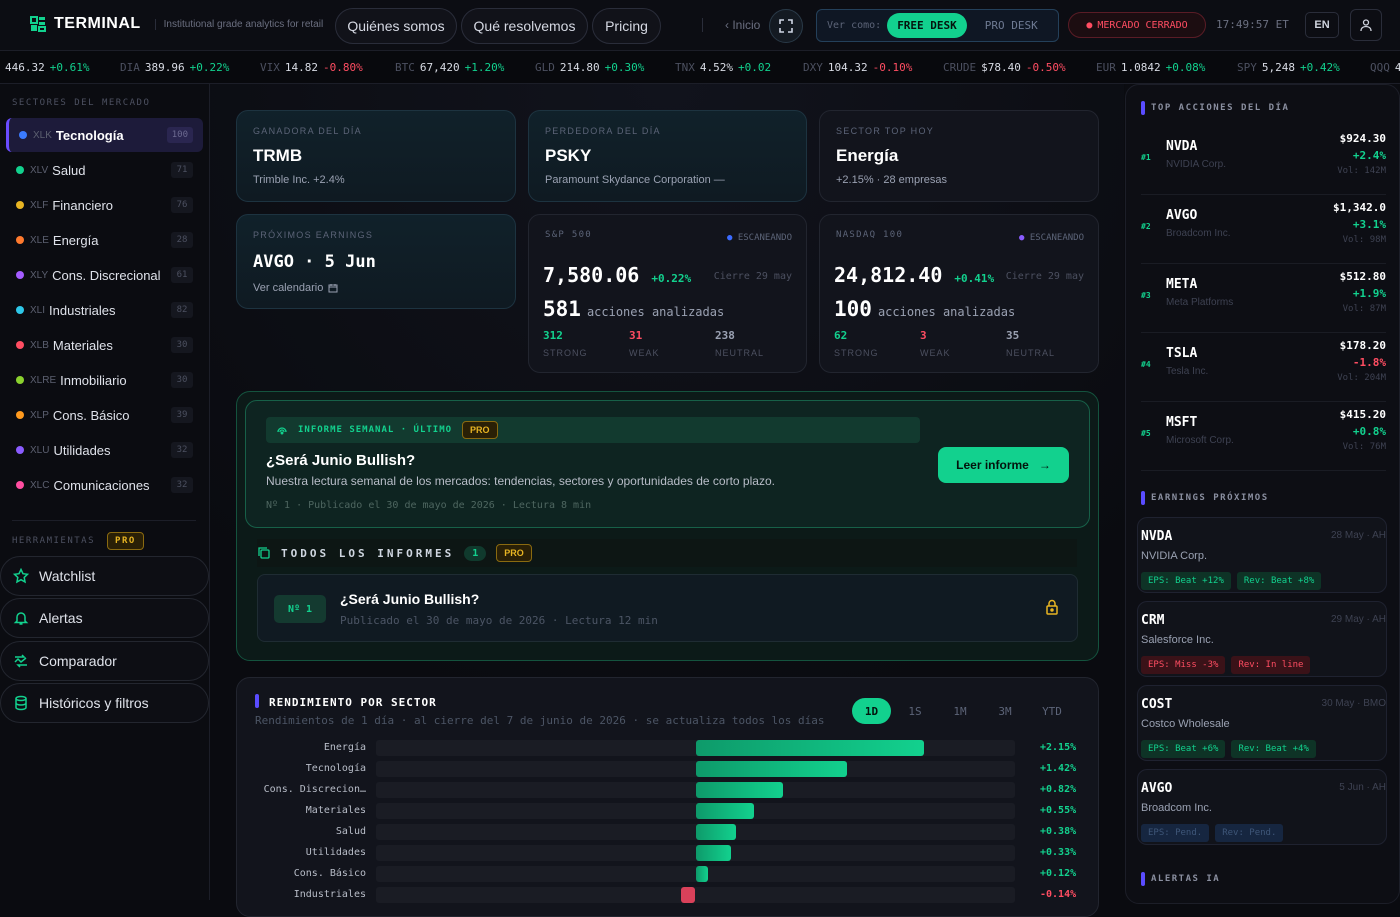 The image size is (1400, 917). I want to click on sector-item: XLU Utilidades 32, so click(104, 450).